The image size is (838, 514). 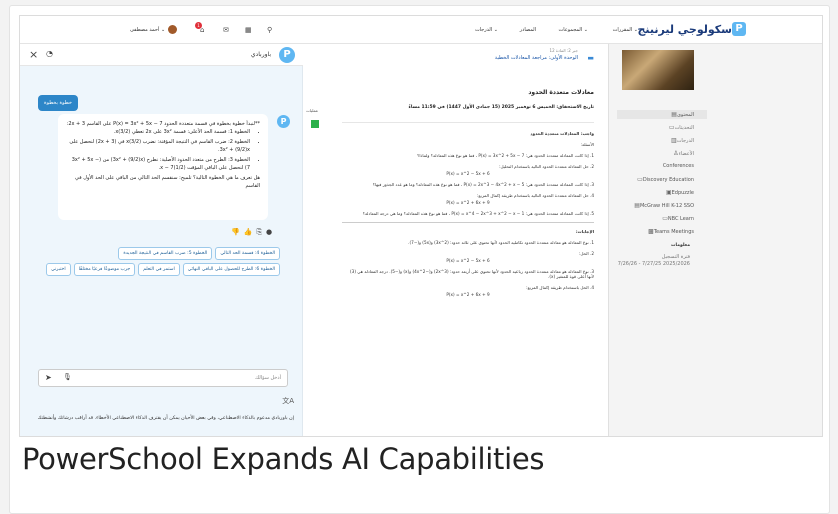 What do you see at coordinates (664, 179) in the screenshot?
I see `tool-discovery-education: ▭Discovery Education` at bounding box center [664, 179].